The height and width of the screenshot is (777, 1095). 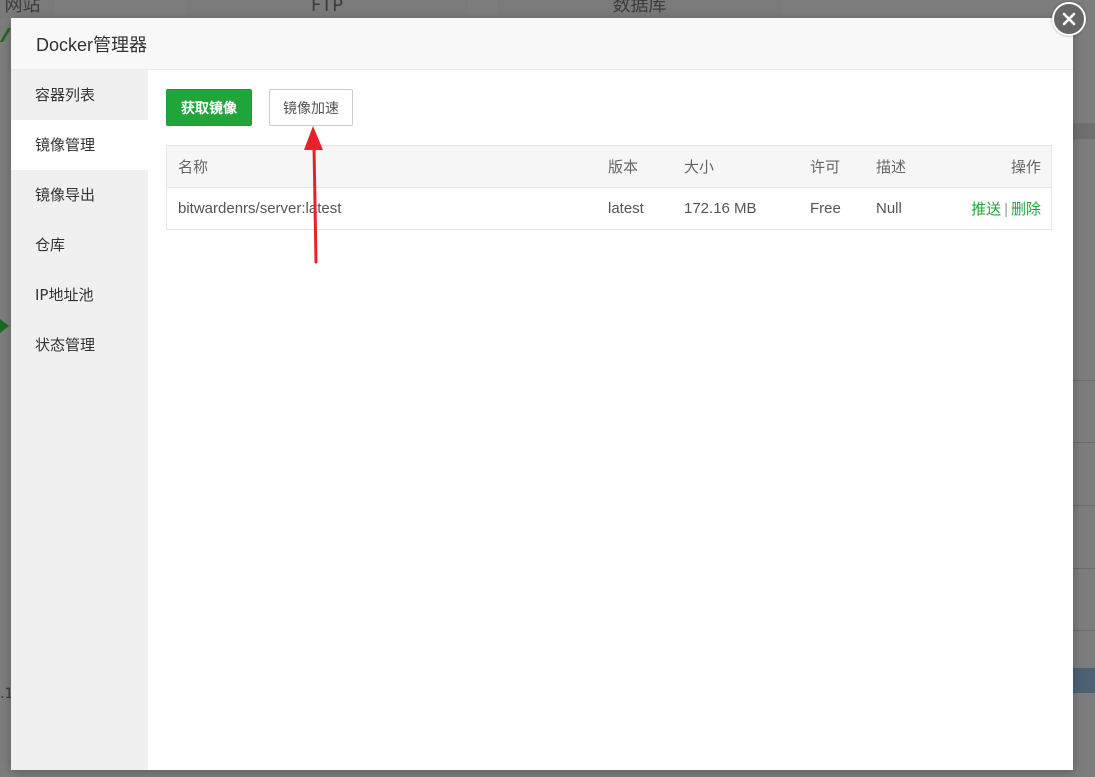 I want to click on cell-license: Free, so click(x=825, y=208).